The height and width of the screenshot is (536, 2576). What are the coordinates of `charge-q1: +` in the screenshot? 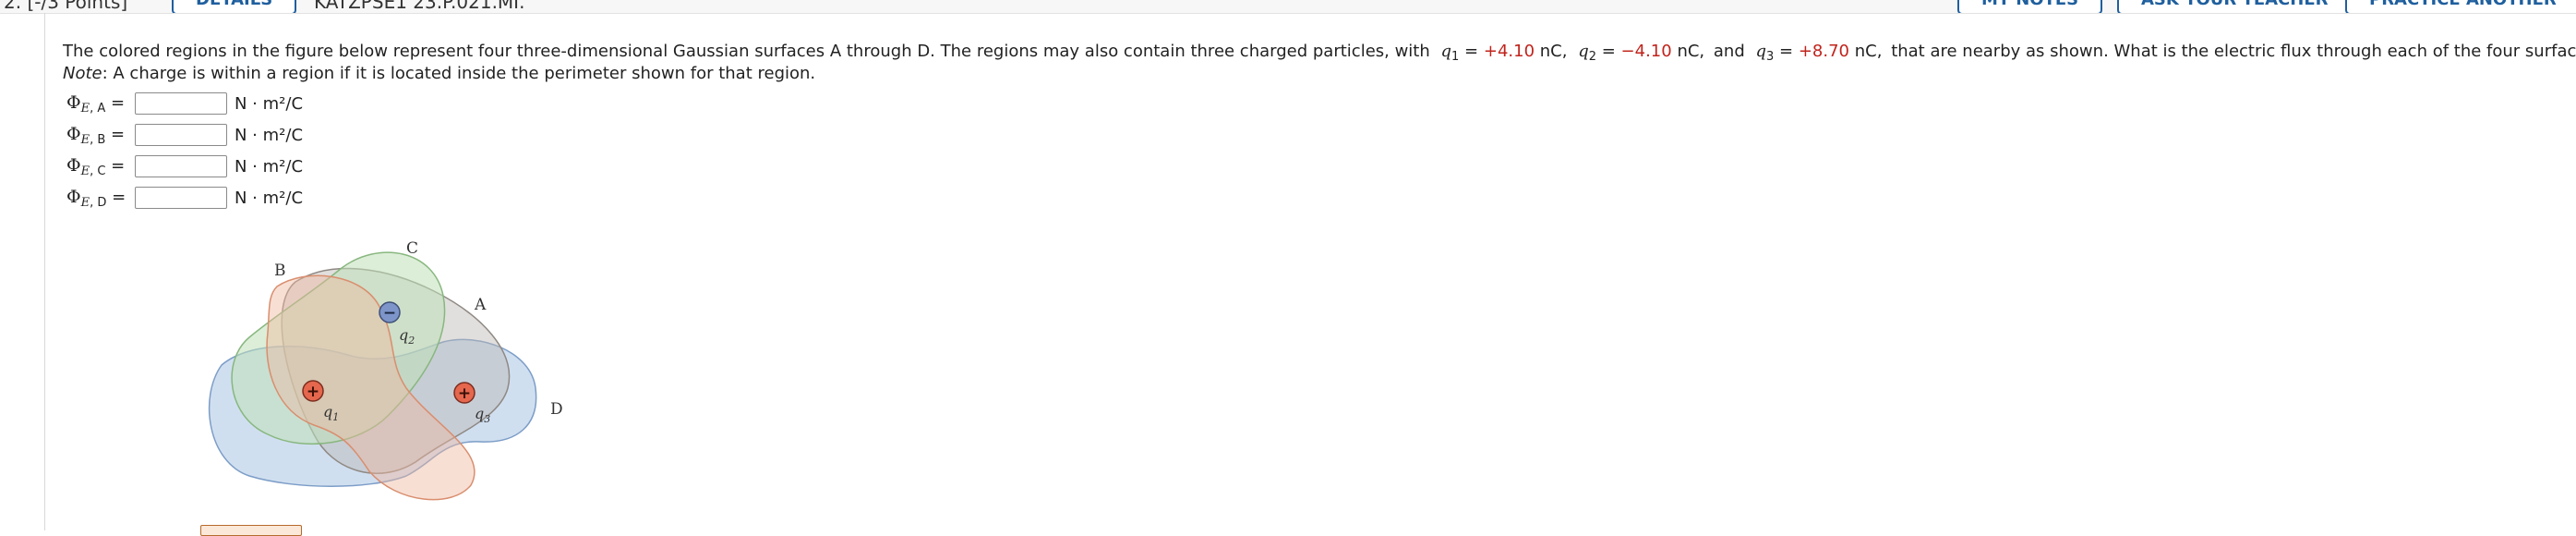 It's located at (313, 391).